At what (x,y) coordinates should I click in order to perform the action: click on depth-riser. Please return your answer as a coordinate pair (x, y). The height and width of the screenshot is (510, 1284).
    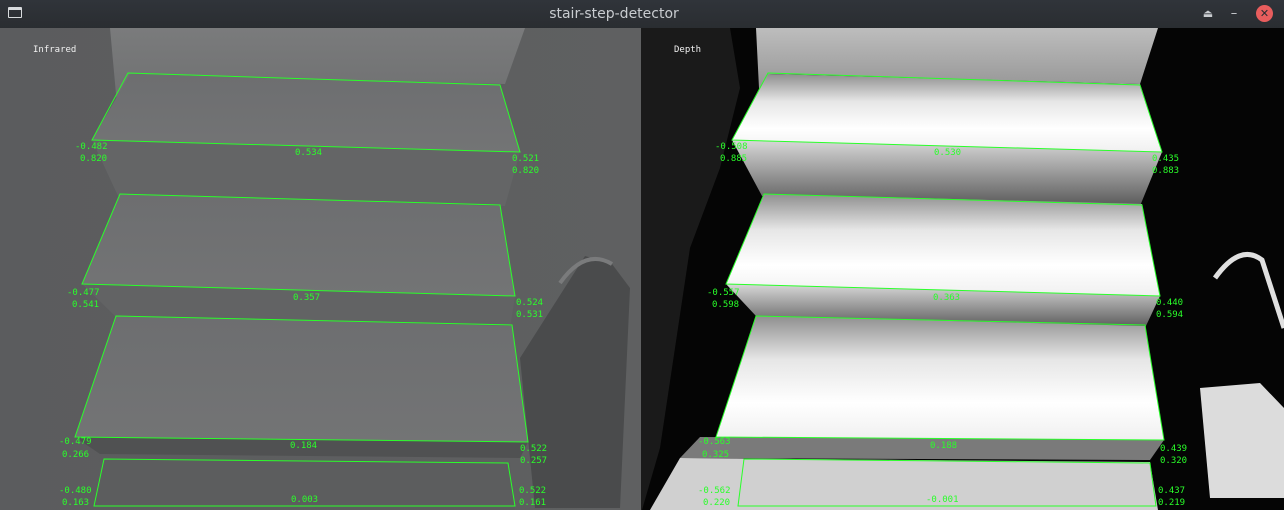
    Looking at the image, I should click on (922, 448).